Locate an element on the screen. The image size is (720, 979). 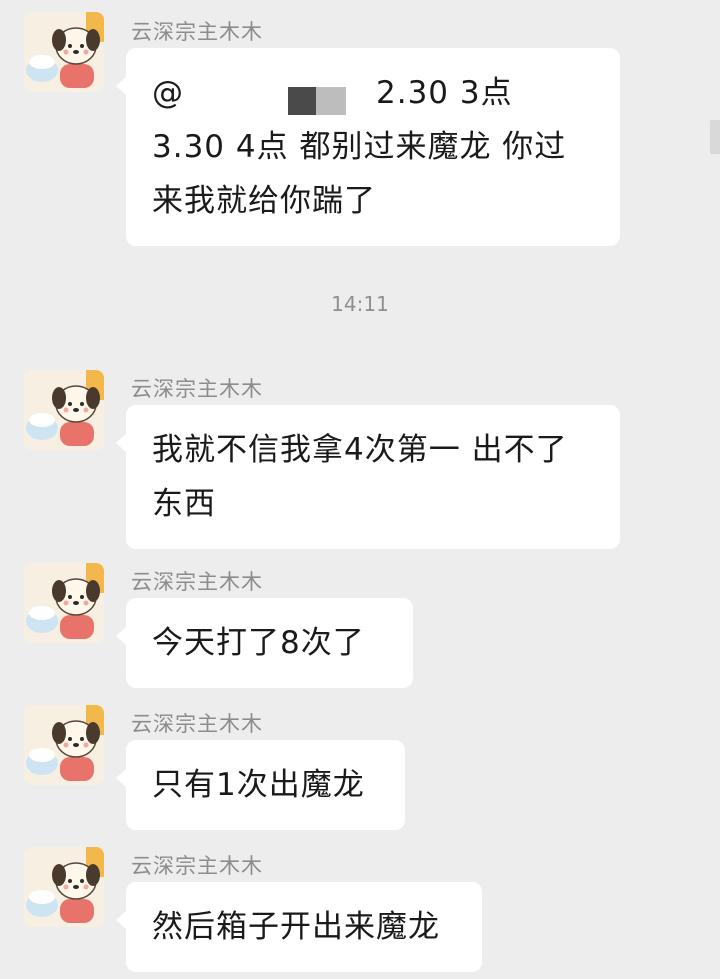
message-text: 今天打了8次了 is located at coordinates (258, 643).